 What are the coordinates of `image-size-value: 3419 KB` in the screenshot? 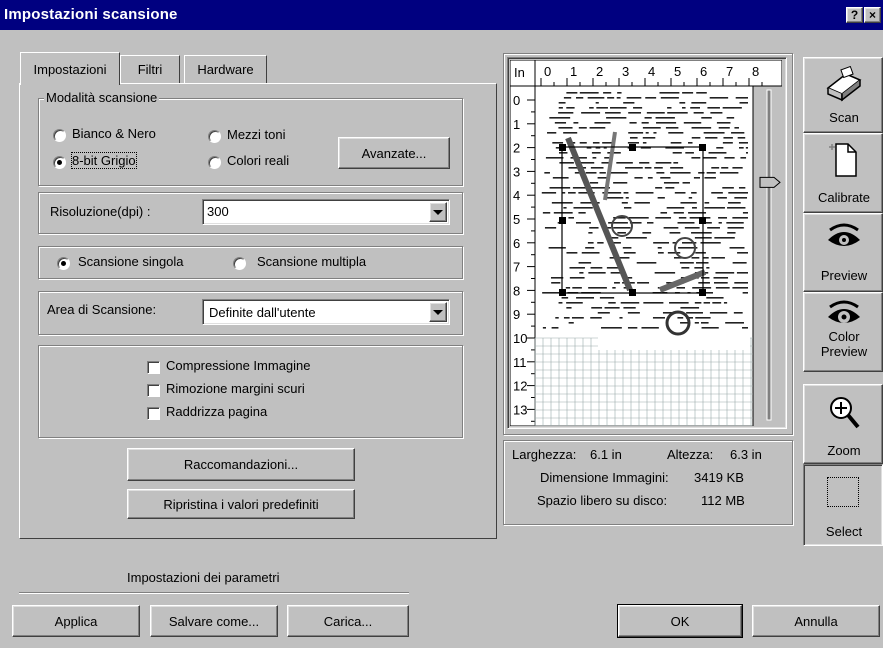 It's located at (719, 477).